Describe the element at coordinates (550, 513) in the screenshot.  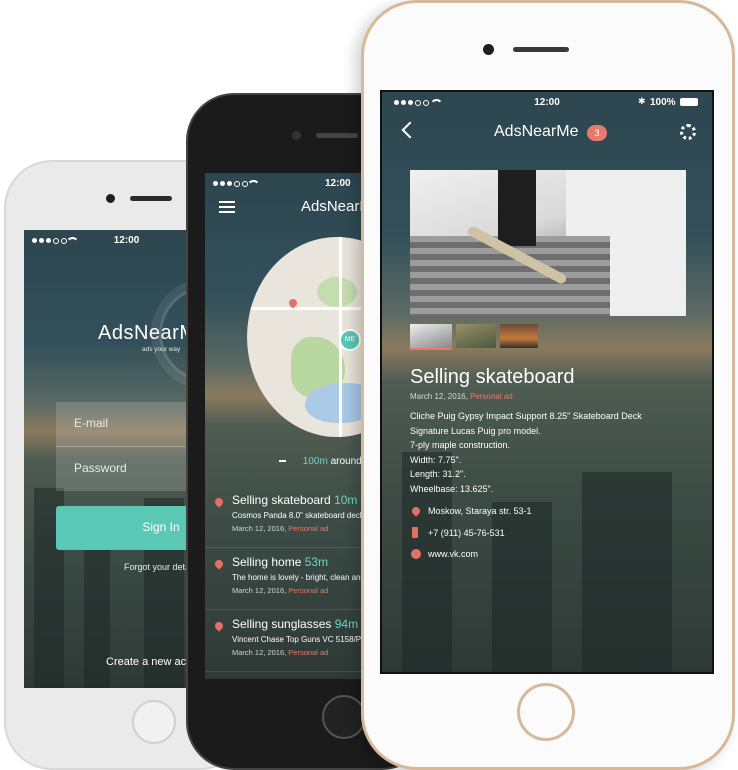
I see `address-row: Moskow, Staraya str. 53-1` at that location.